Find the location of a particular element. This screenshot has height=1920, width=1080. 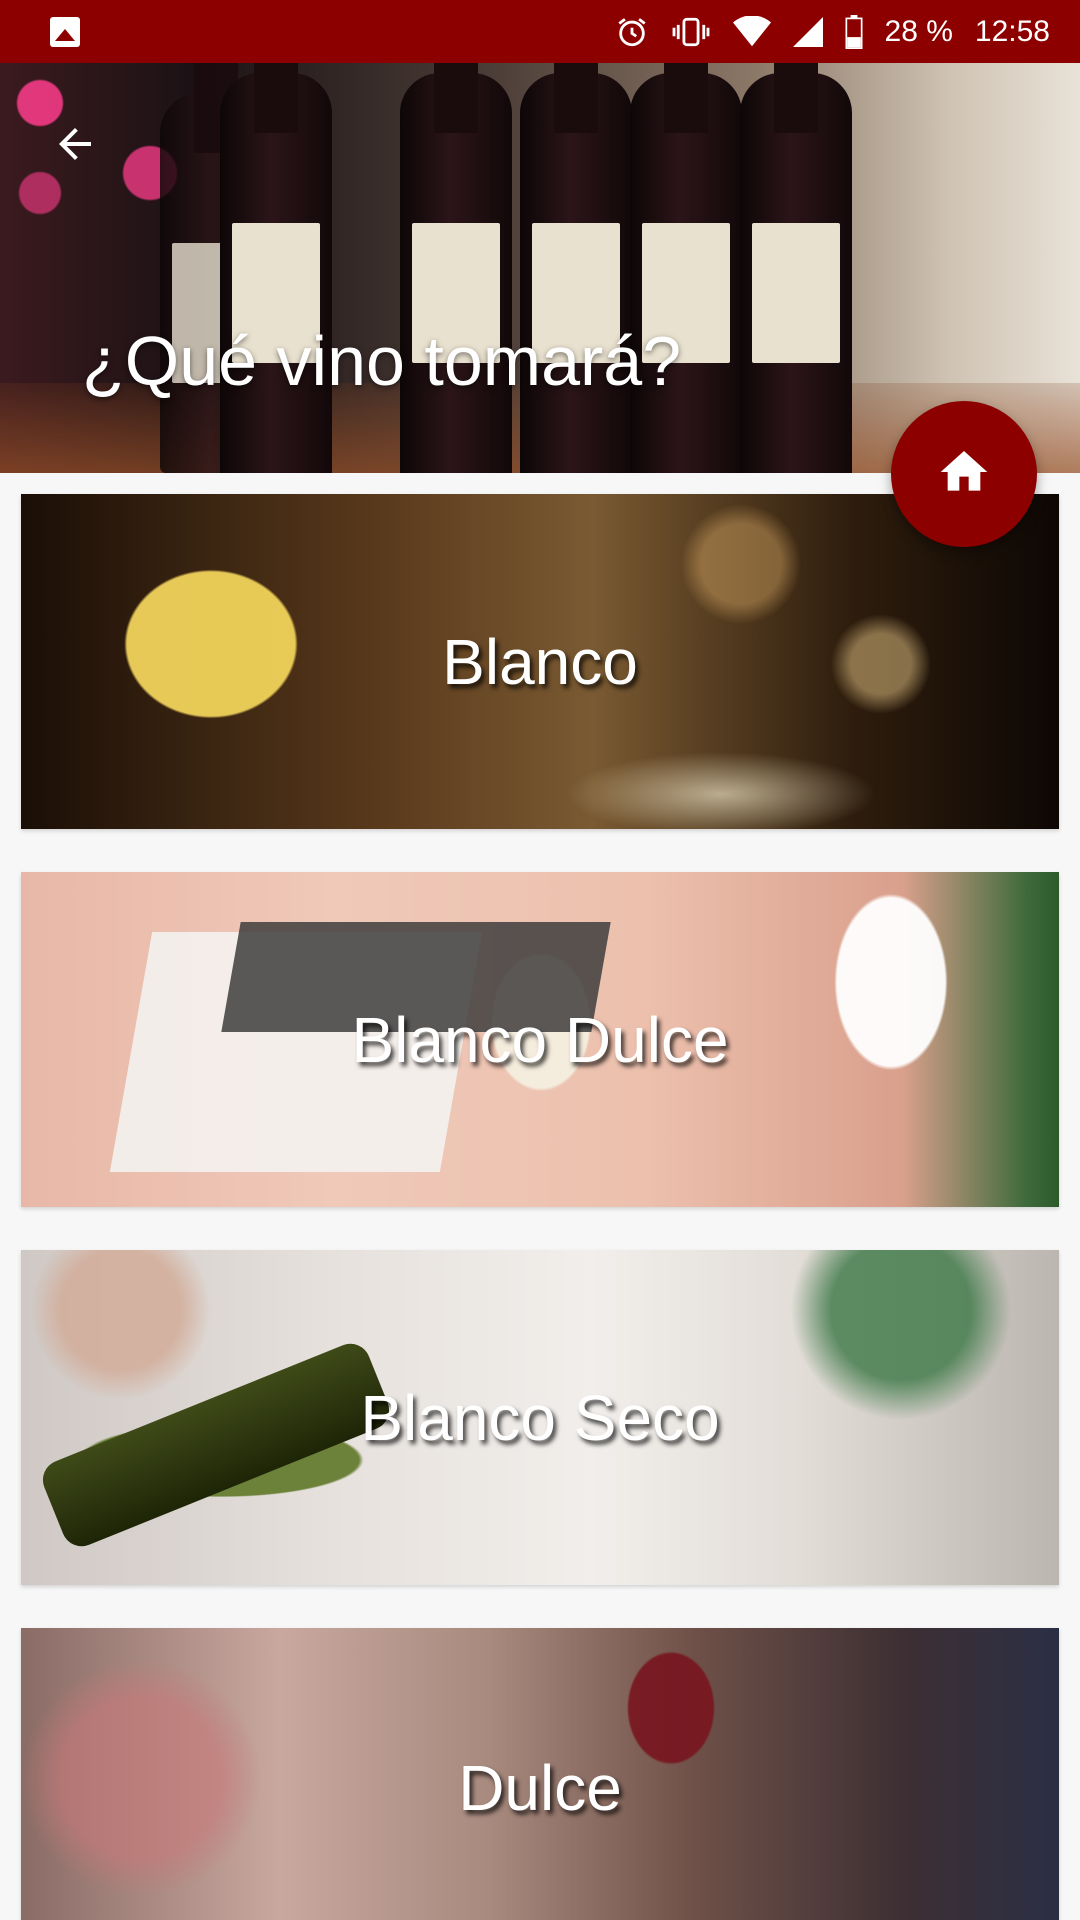

home-icon is located at coordinates (964, 474).